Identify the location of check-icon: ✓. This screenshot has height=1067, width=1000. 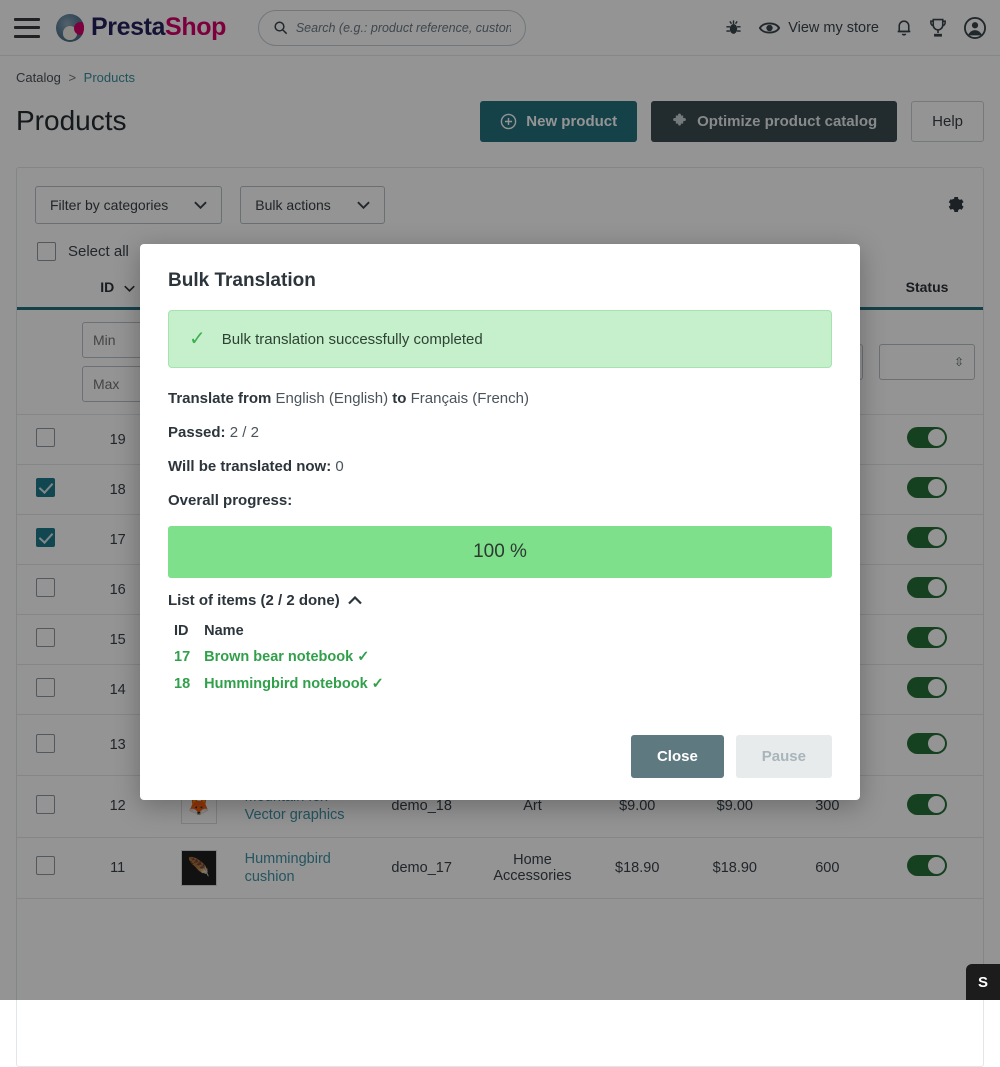
(197, 339).